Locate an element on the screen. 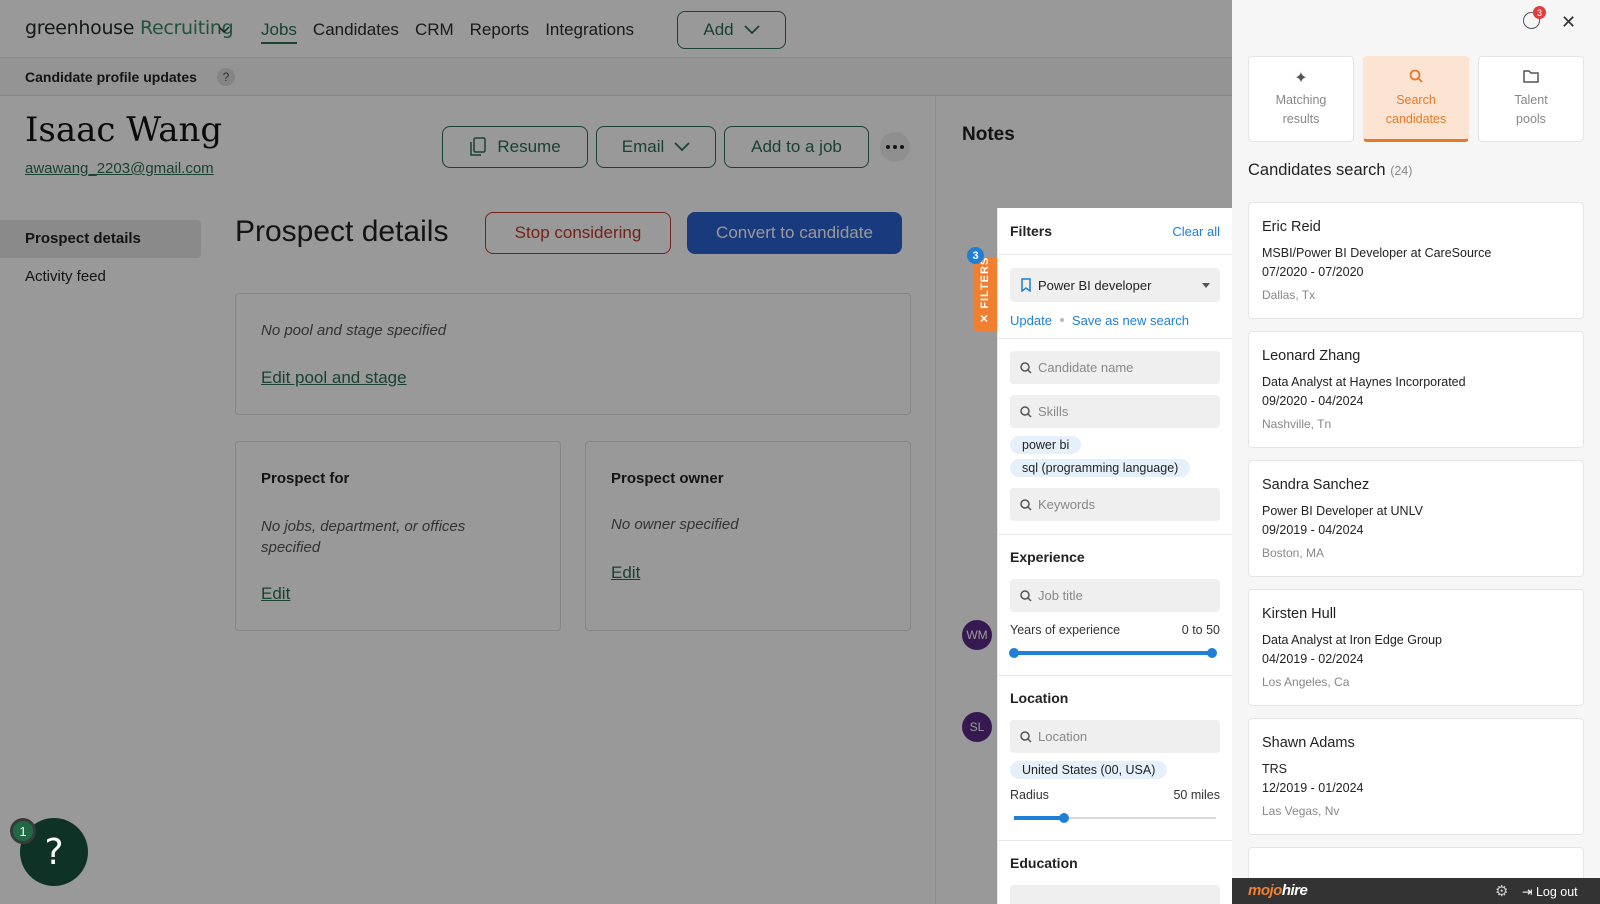 The width and height of the screenshot is (1600, 904). tab-label: Talent is located at coordinates (1531, 100).